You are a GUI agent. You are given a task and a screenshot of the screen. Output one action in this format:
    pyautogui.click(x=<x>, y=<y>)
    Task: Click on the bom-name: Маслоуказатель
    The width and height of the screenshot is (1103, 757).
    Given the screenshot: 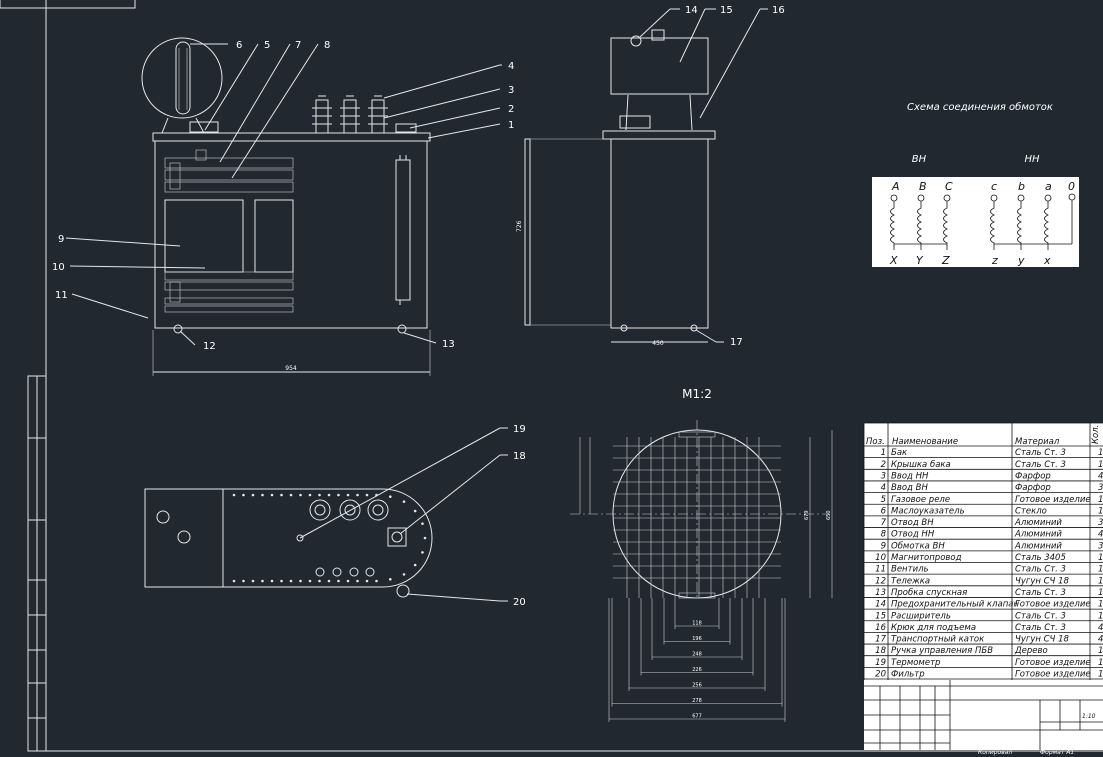 What is the action you would take?
    pyautogui.click(x=928, y=511)
    